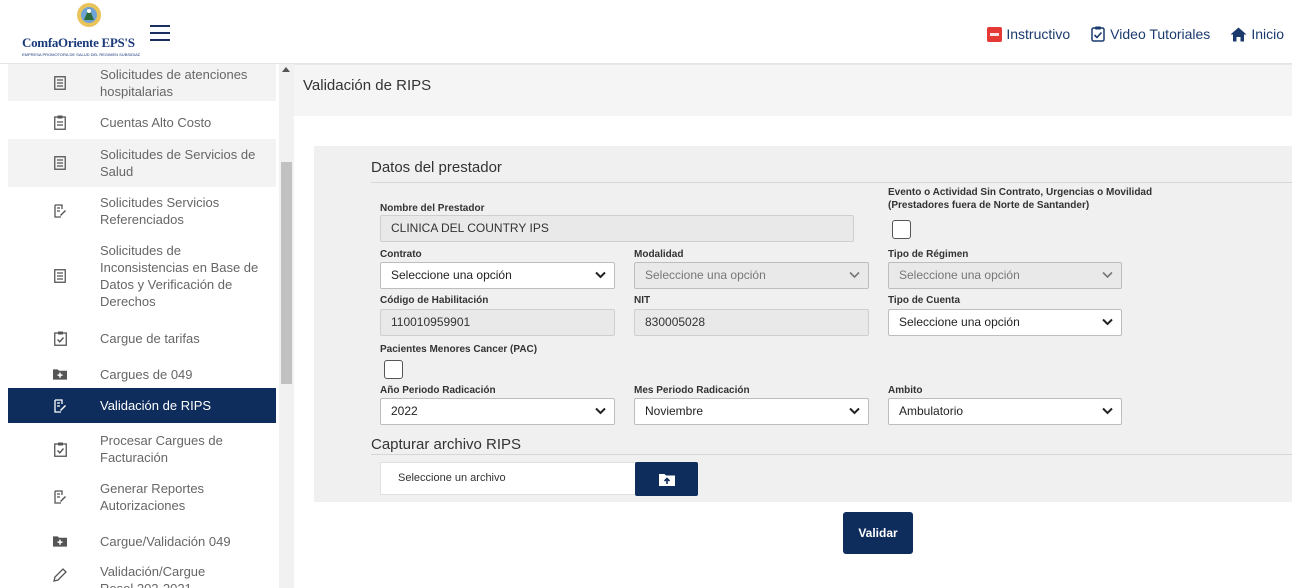 The height and width of the screenshot is (588, 1292). What do you see at coordinates (434, 300) in the screenshot?
I see `codigo-habilitacion-label: Código de Habilitación` at bounding box center [434, 300].